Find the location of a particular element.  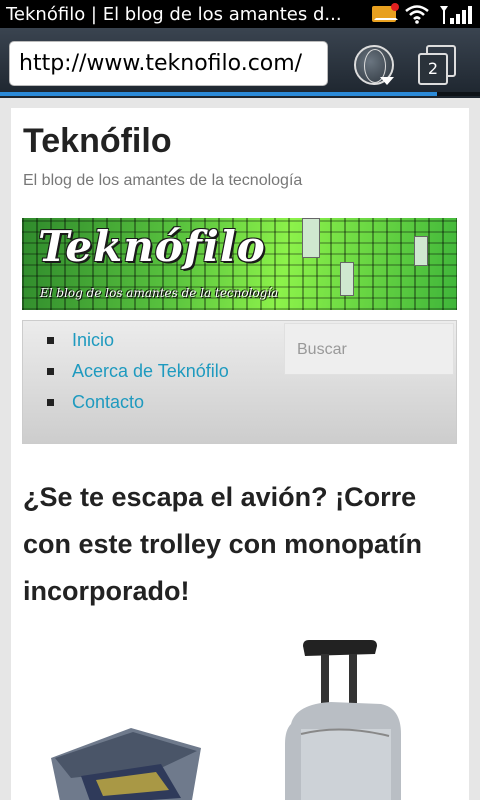

tab-count: 2 is located at coordinates (433, 69).